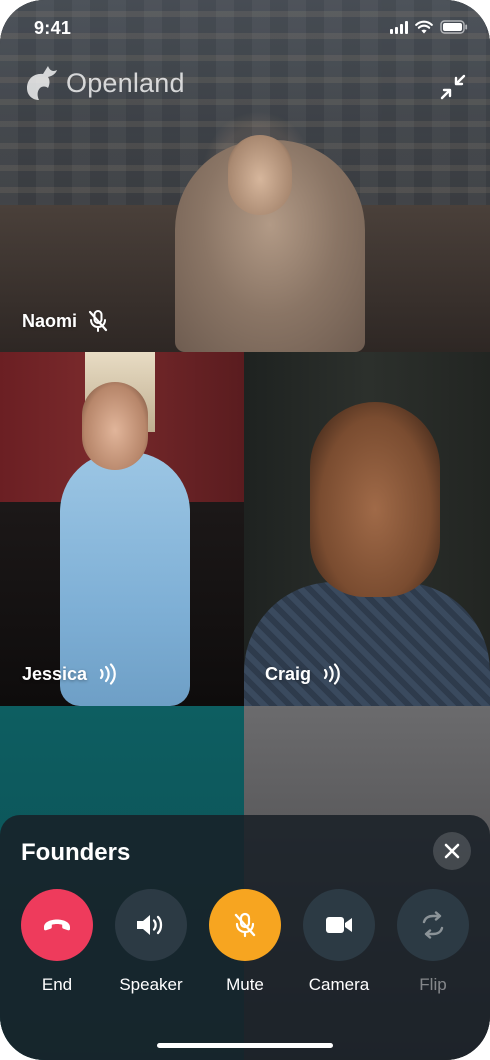  Describe the element at coordinates (454, 27) in the screenshot. I see `battery-icon` at that location.